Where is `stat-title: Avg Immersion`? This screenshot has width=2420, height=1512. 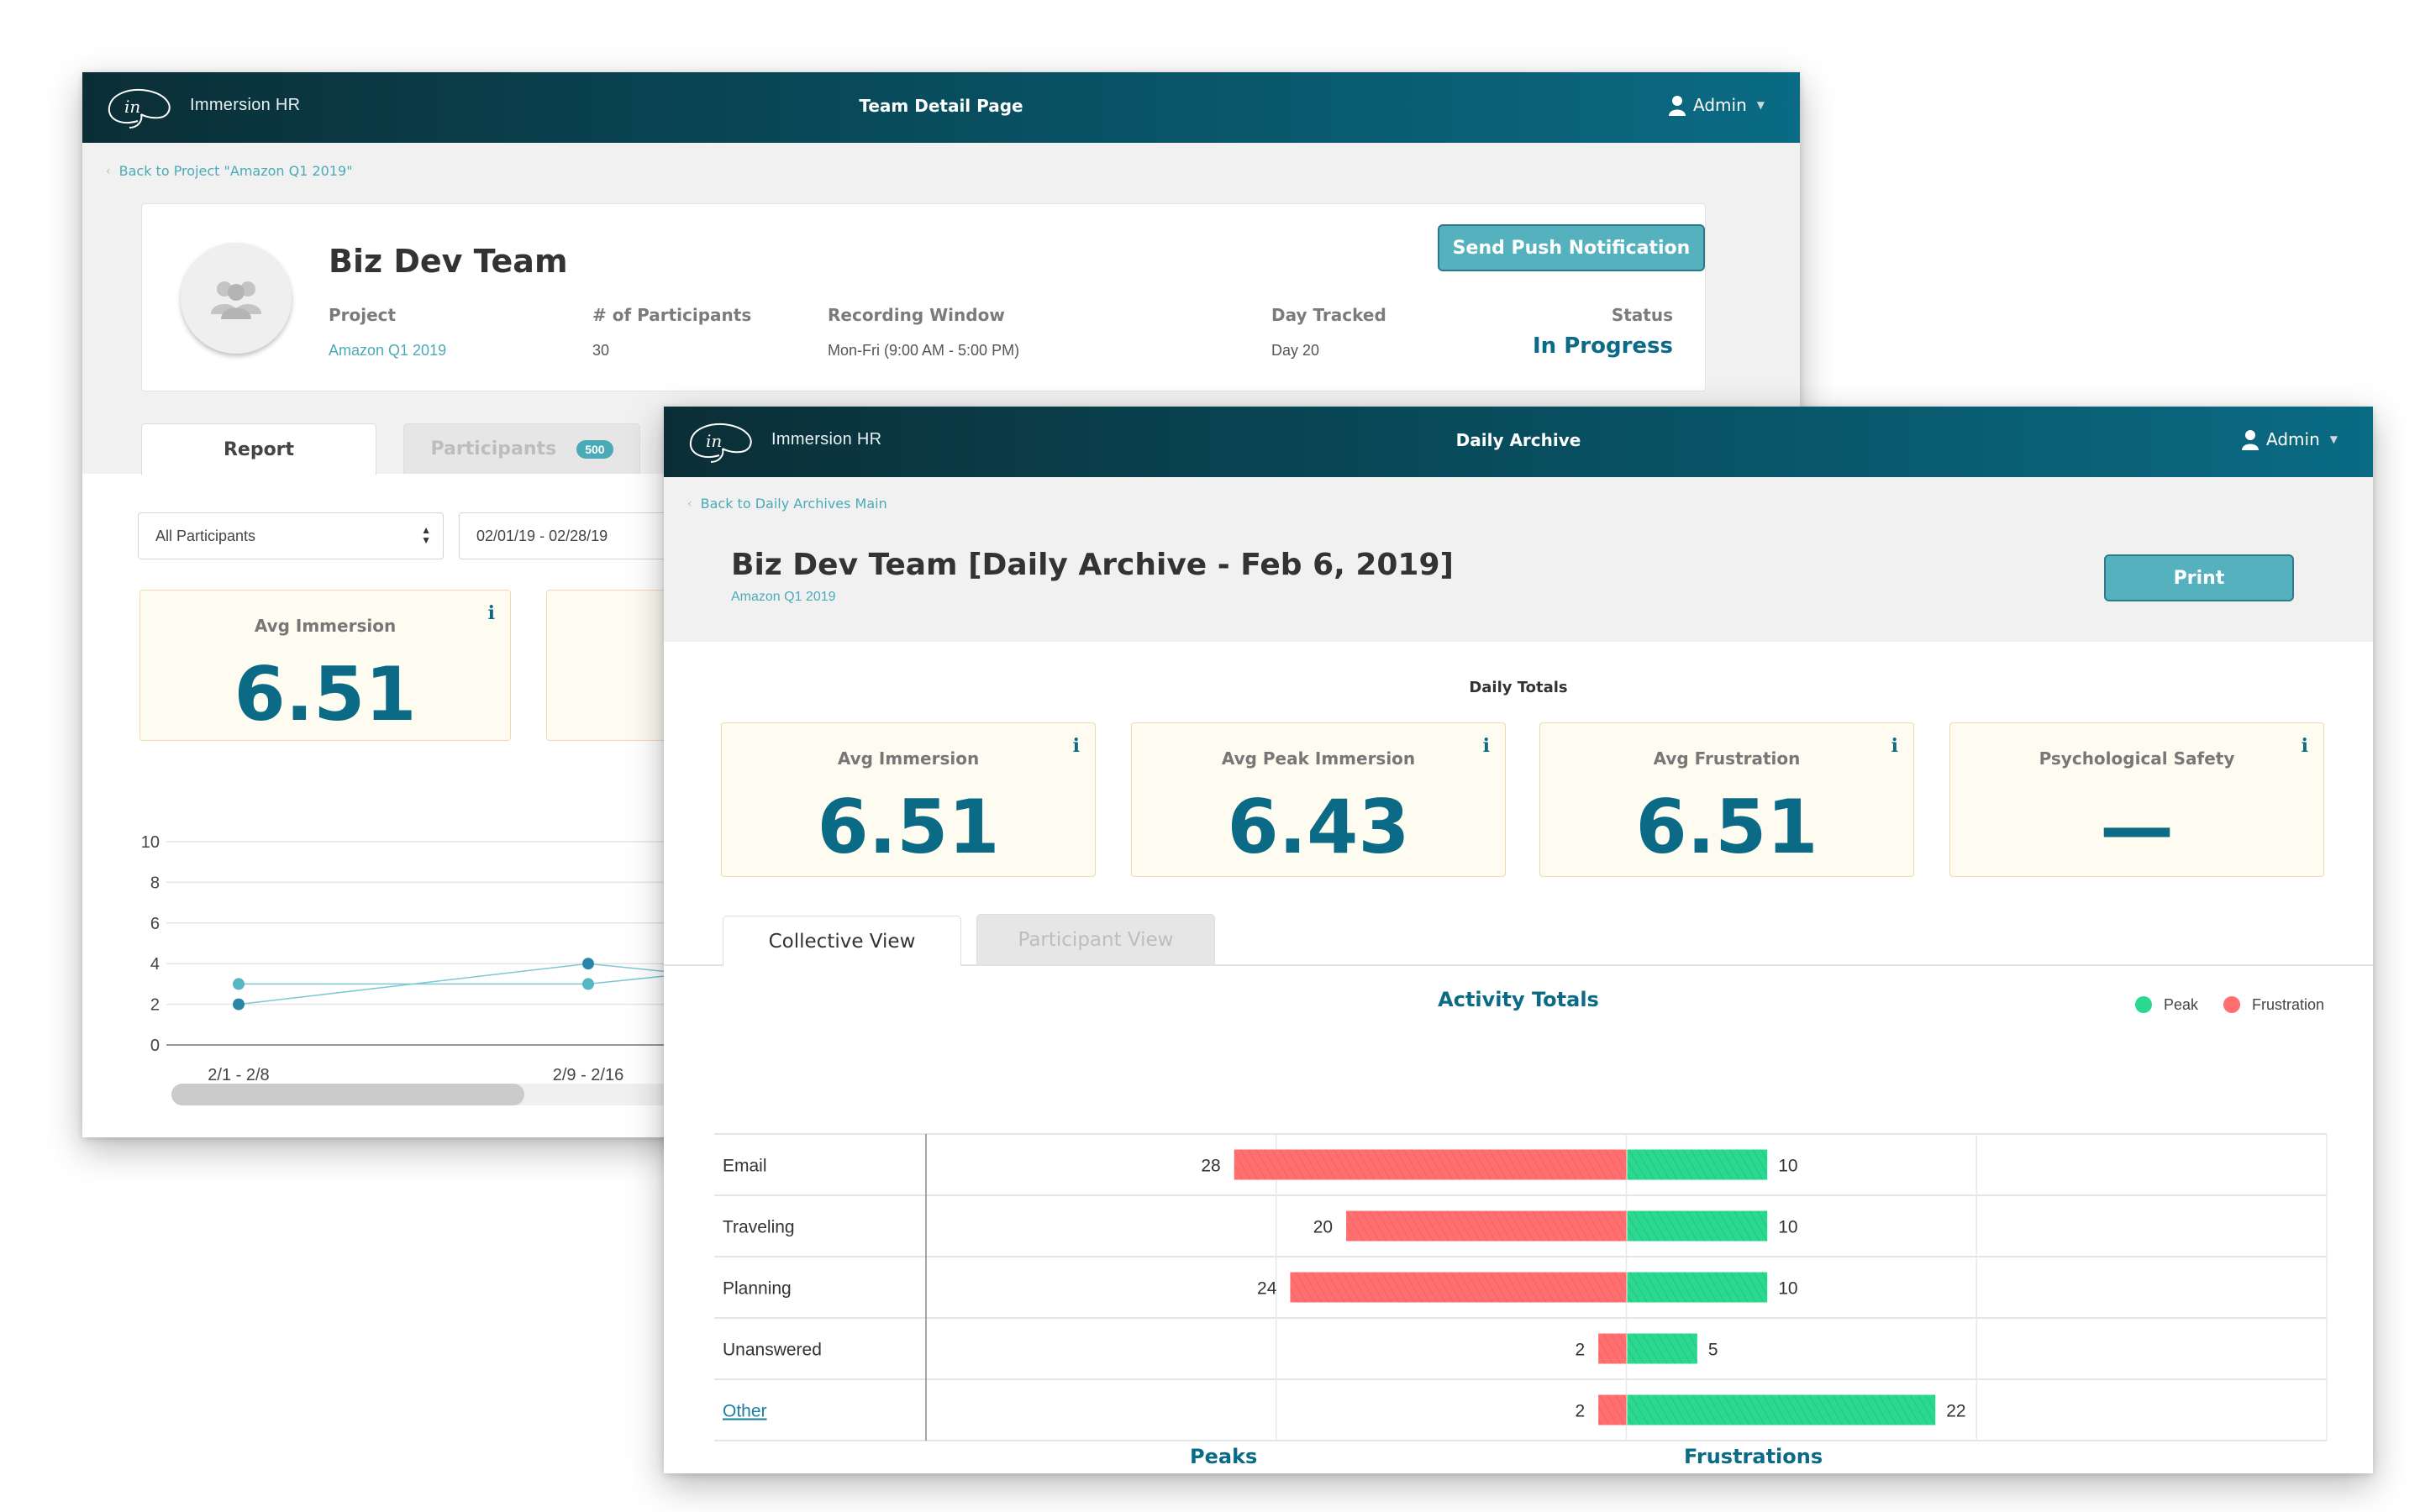
stat-title: Avg Immersion is located at coordinates (325, 626).